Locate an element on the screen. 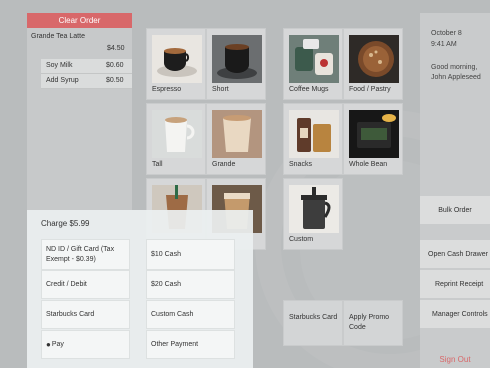  starbucks-card-button: Starbucks Card is located at coordinates (313, 323).